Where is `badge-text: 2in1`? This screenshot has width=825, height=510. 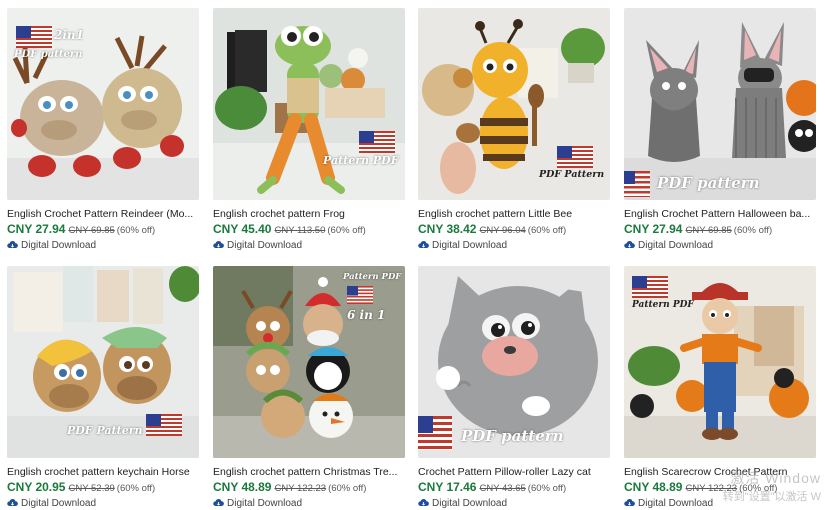
badge-text: 2in1 is located at coordinates (69, 35).